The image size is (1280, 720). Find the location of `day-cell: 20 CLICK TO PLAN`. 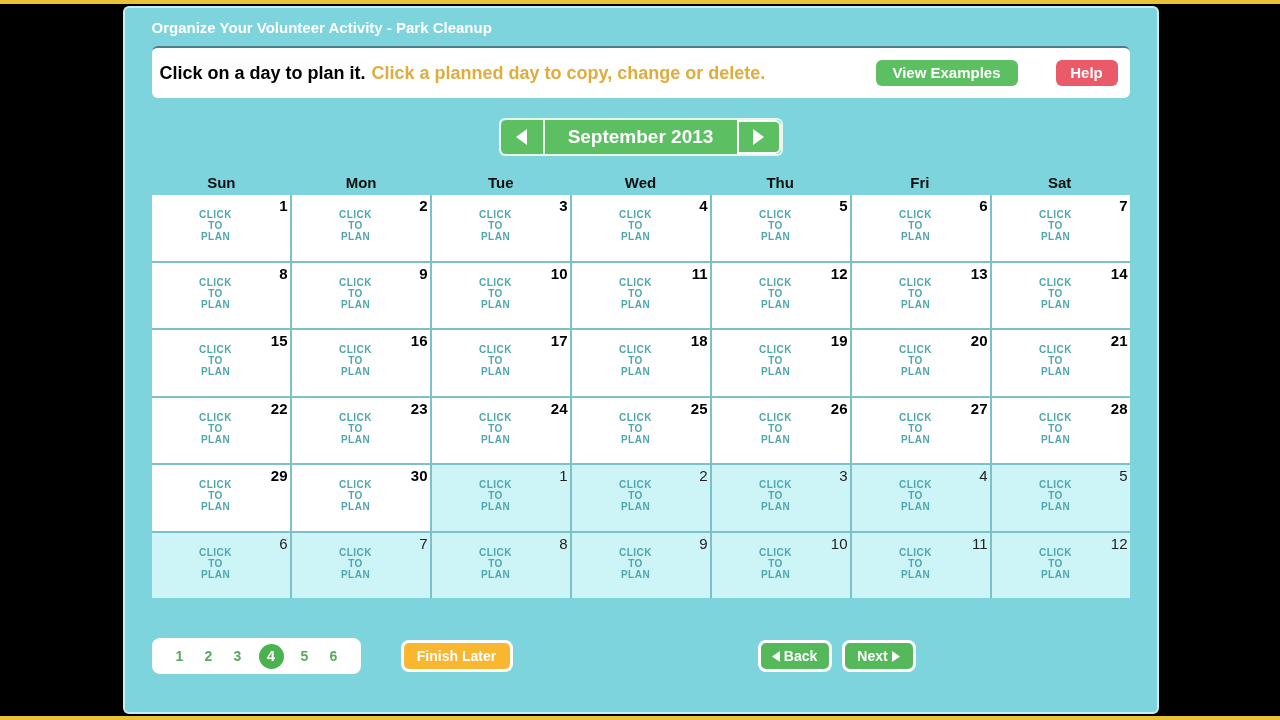

day-cell: 20 CLICK TO PLAN is located at coordinates (920, 363).